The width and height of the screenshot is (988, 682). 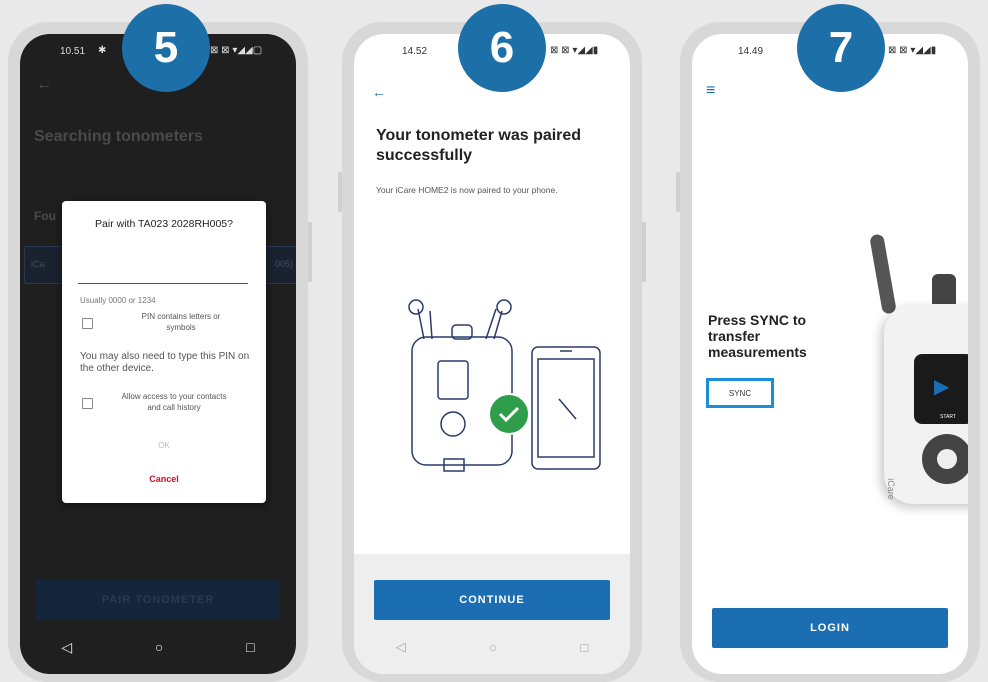 What do you see at coordinates (283, 264) in the screenshot?
I see `device-name-right: 005)` at bounding box center [283, 264].